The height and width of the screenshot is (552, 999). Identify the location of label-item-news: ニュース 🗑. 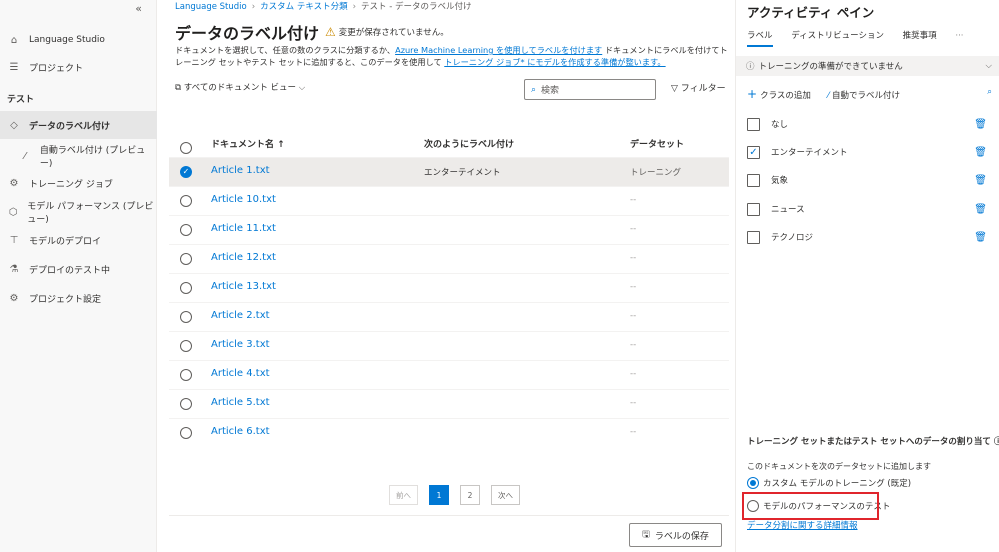
(867, 209).